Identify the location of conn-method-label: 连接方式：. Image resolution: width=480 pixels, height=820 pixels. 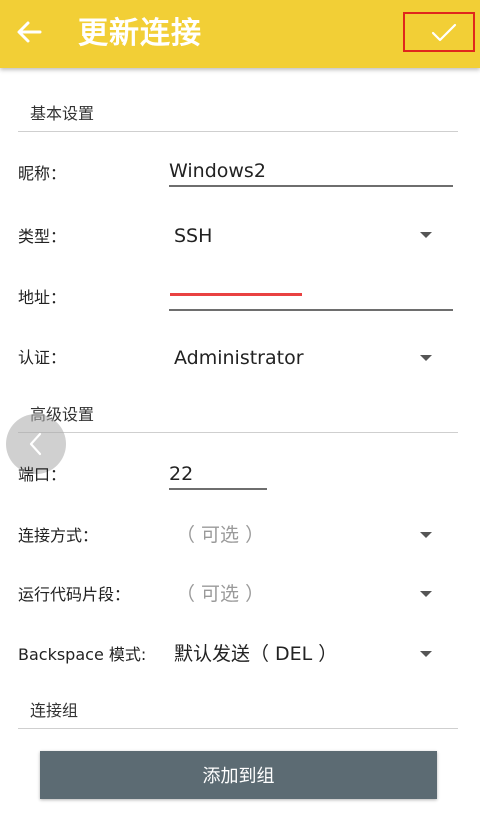
(58, 535).